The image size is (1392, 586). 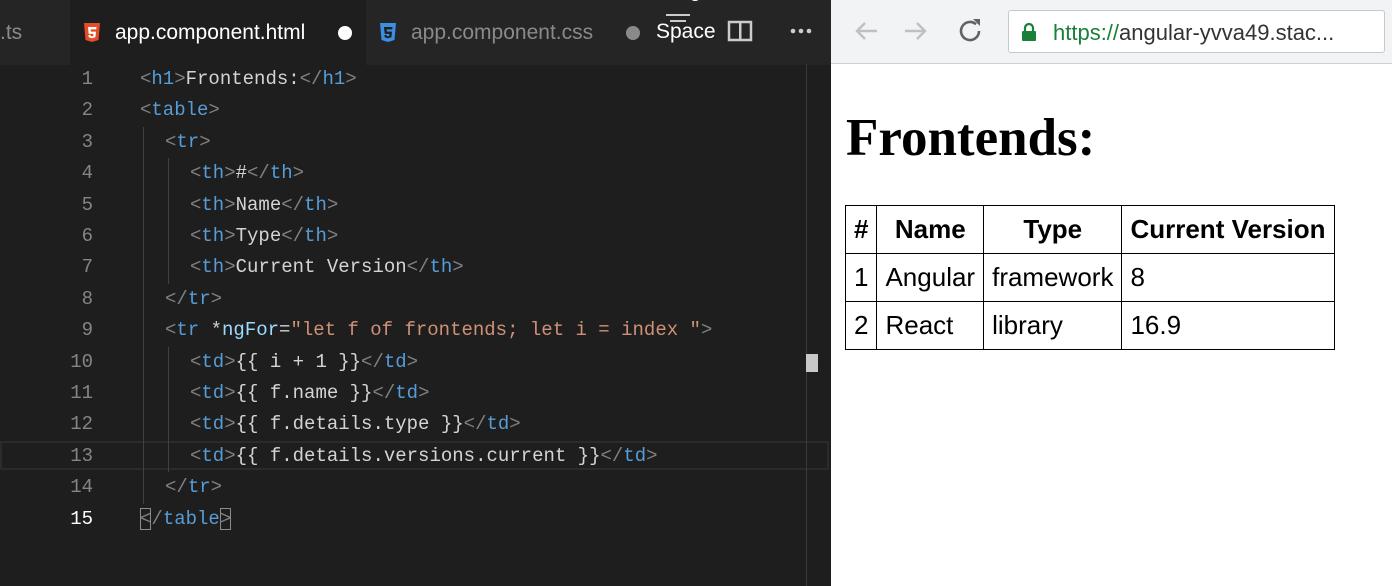 What do you see at coordinates (415, 174) in the screenshot?
I see `code-line: 4 <th>#</th>` at bounding box center [415, 174].